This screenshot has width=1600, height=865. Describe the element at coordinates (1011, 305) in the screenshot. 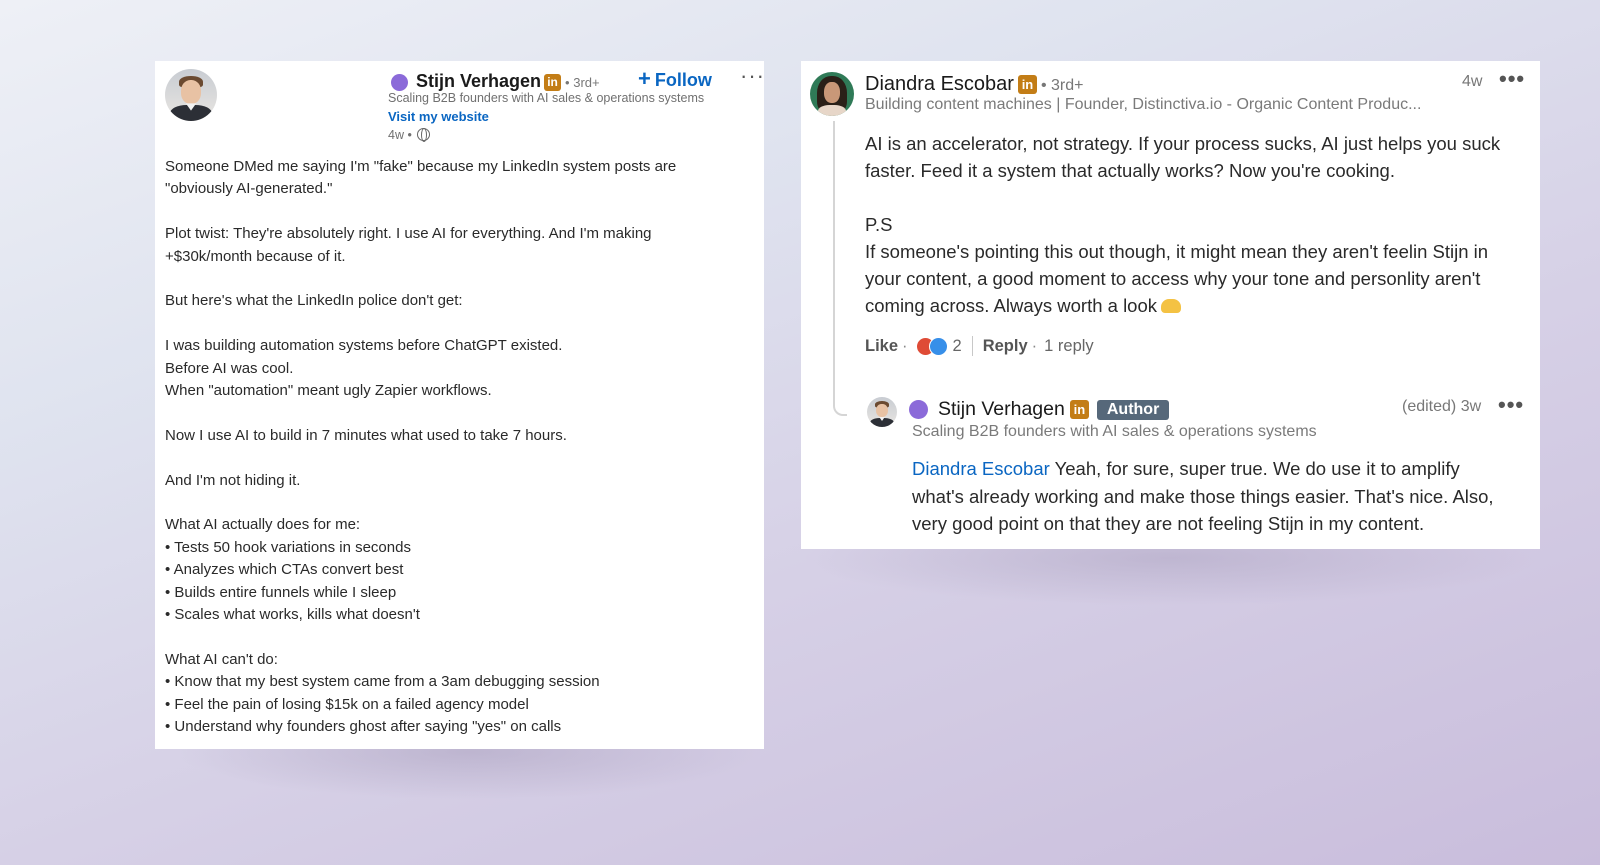

I see `comment-line-text: coming across. Always worth a look` at that location.